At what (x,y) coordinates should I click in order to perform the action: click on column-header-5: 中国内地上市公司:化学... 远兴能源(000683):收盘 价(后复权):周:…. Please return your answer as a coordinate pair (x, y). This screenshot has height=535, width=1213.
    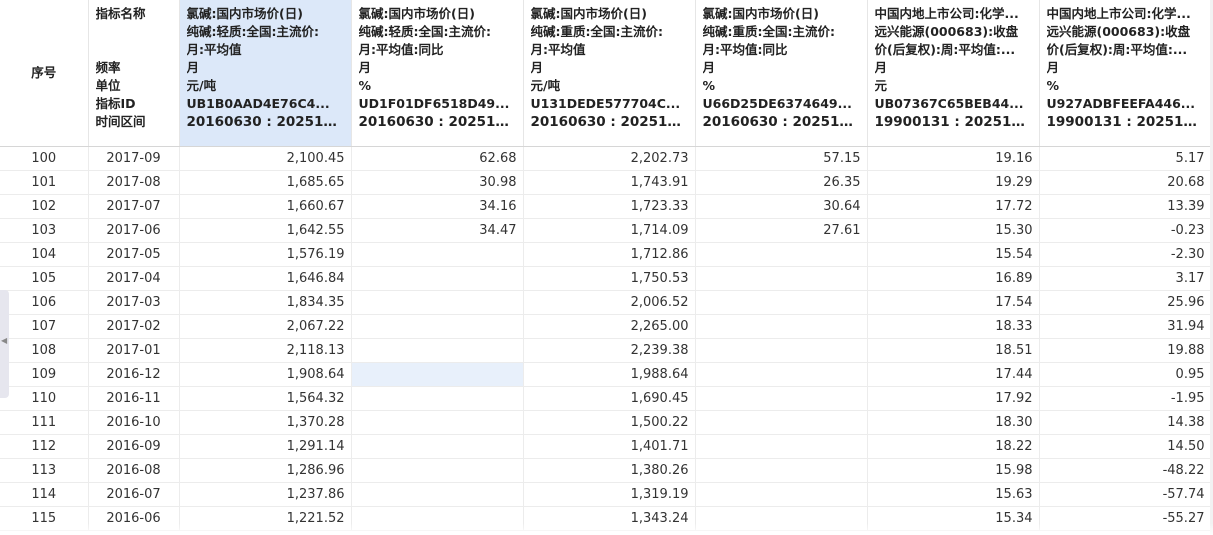
    Looking at the image, I should click on (1125, 73).